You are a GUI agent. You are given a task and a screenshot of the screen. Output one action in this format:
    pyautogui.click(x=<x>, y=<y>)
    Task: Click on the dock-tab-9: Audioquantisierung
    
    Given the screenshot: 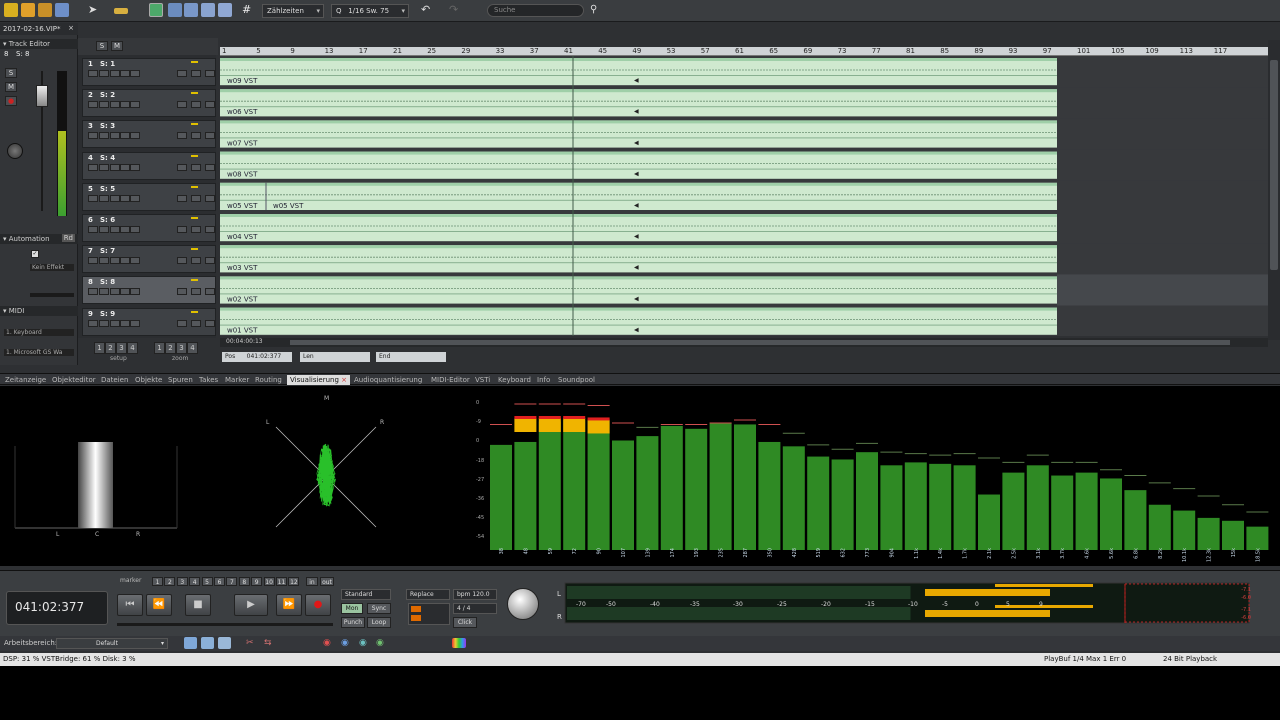 What is the action you would take?
    pyautogui.click(x=388, y=380)
    